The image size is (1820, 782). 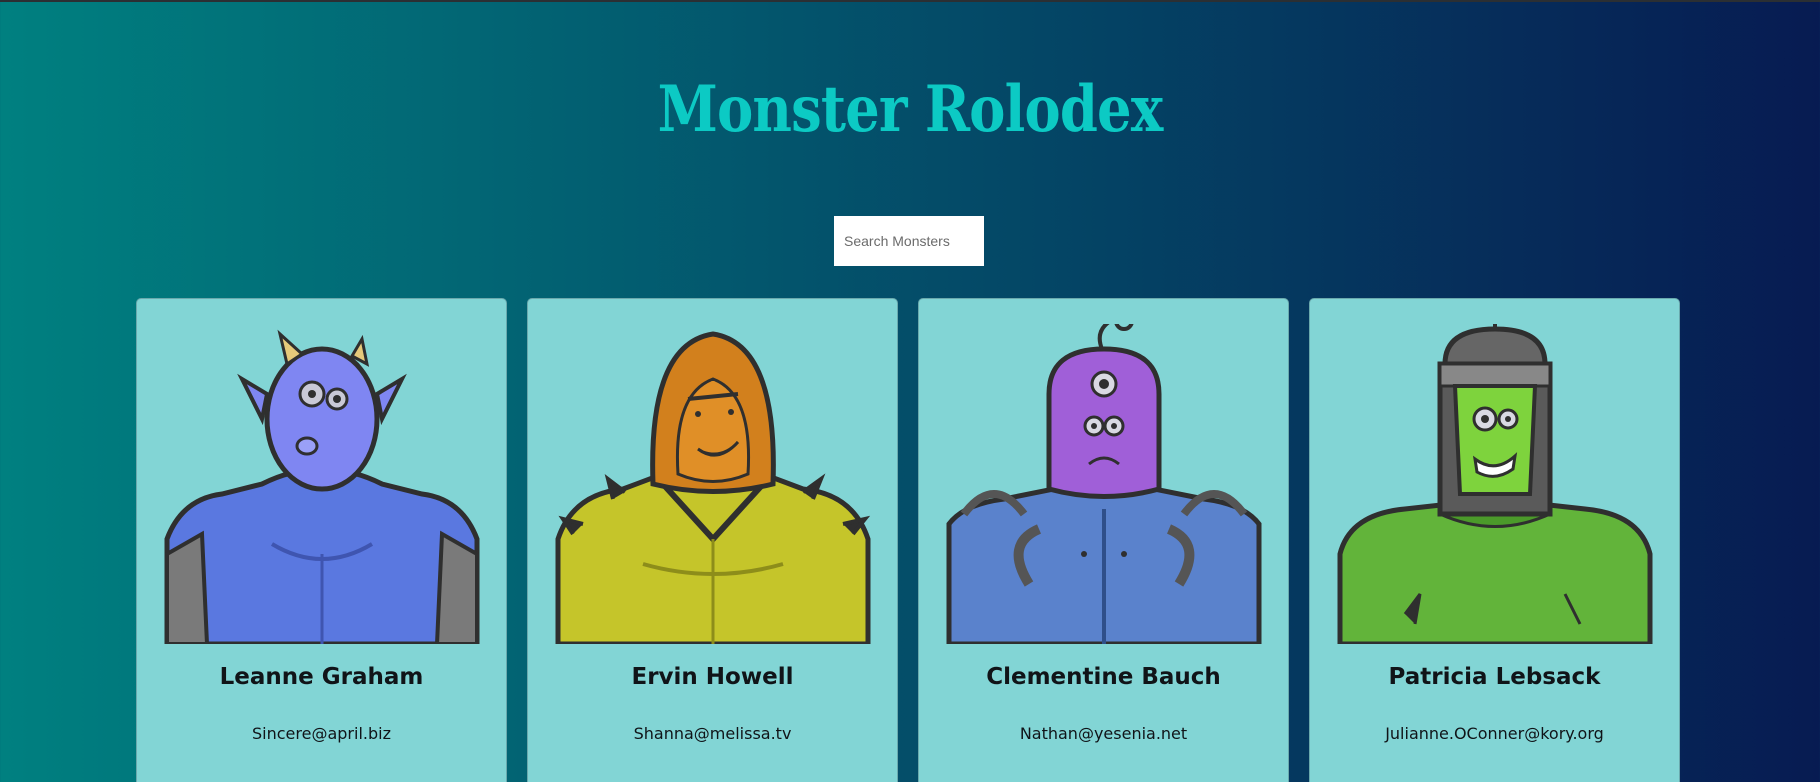 What do you see at coordinates (712, 487) in the screenshot?
I see `orange-hooded-monster-icon` at bounding box center [712, 487].